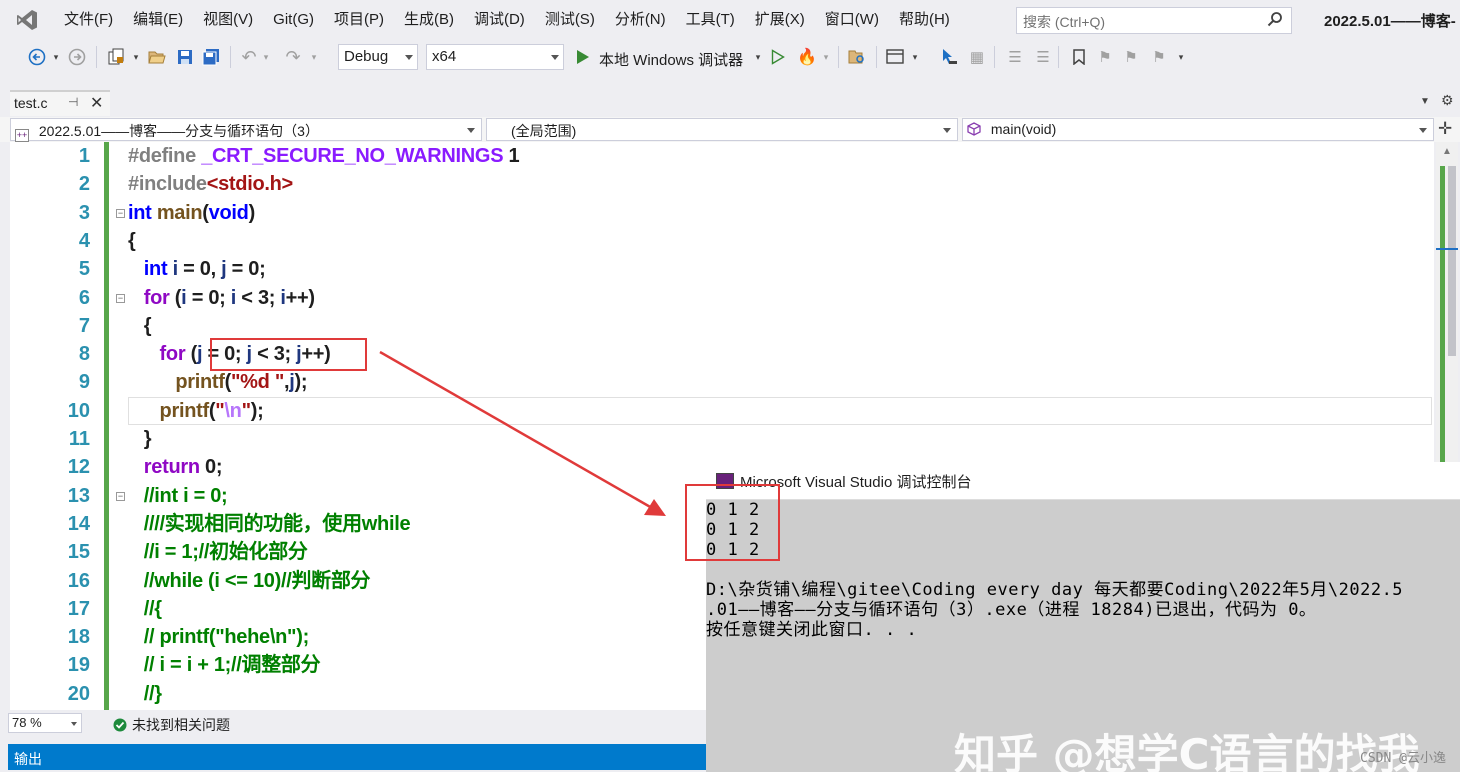  What do you see at coordinates (228, 20) in the screenshot?
I see `menu-view: 视图(V)` at bounding box center [228, 20].